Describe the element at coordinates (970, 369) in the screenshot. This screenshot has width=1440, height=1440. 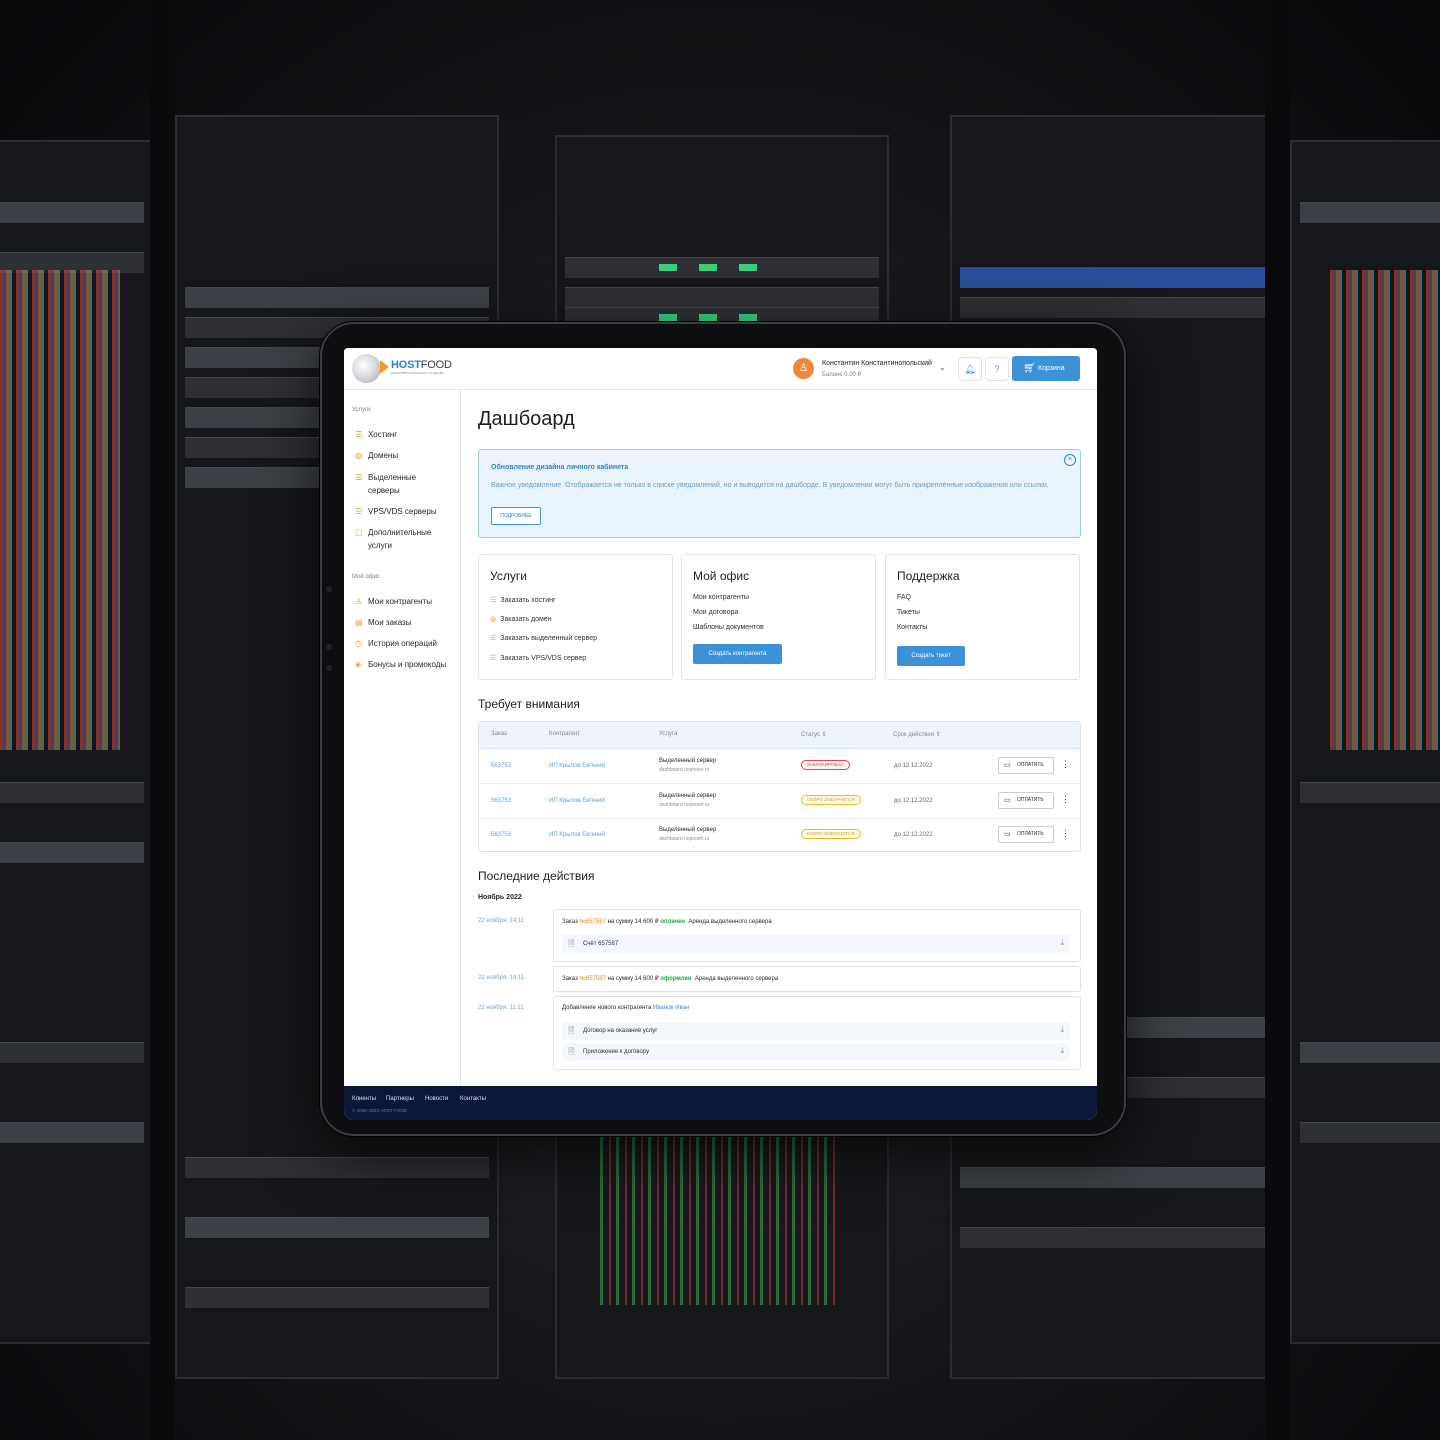
I see `bell-icon: 🔔︎` at that location.